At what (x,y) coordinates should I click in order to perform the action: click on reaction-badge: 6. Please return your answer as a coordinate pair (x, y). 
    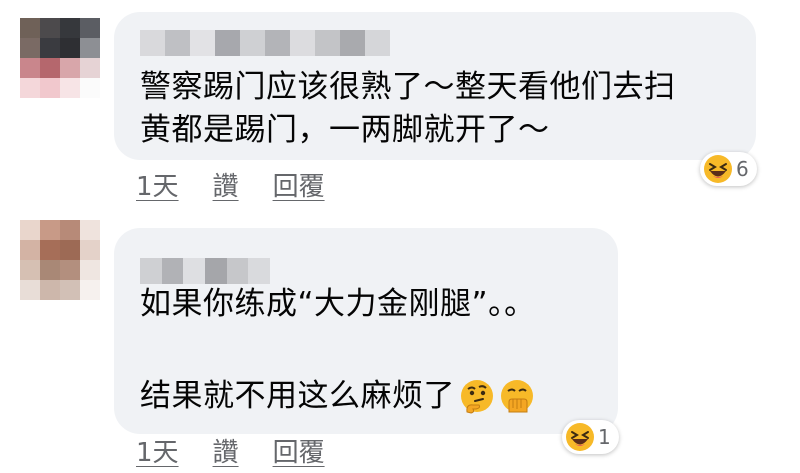
    Looking at the image, I should click on (728, 169).